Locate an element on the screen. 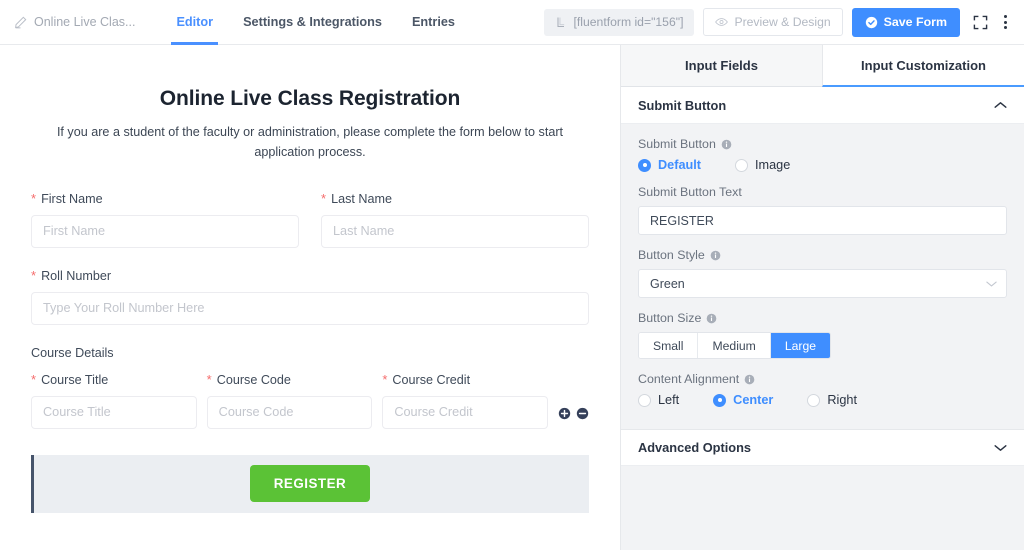 The height and width of the screenshot is (550, 1024). field-first-name: * First Name is located at coordinates (165, 220).